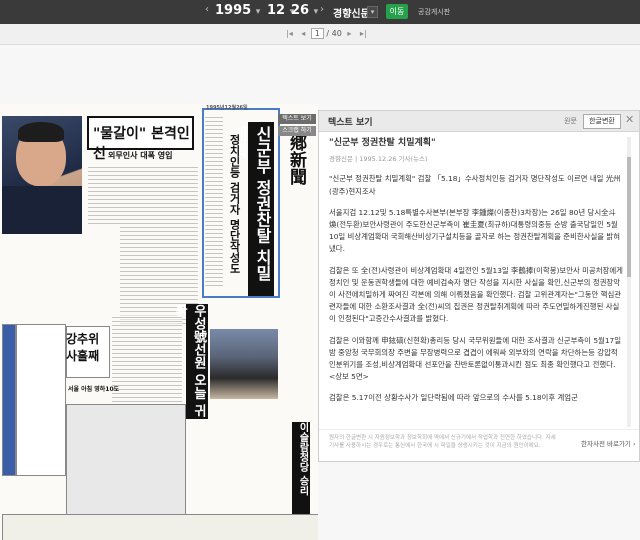  Describe the element at coordinates (140, 139) in the screenshot. I see `headline-box: "물갈이" 본격인선` at that location.